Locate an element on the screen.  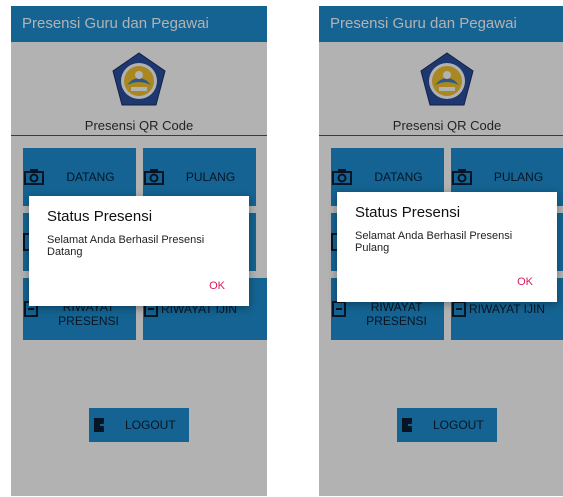
dialog-message: Selamat Anda Berhasil Presensi Datang is located at coordinates (126, 246).